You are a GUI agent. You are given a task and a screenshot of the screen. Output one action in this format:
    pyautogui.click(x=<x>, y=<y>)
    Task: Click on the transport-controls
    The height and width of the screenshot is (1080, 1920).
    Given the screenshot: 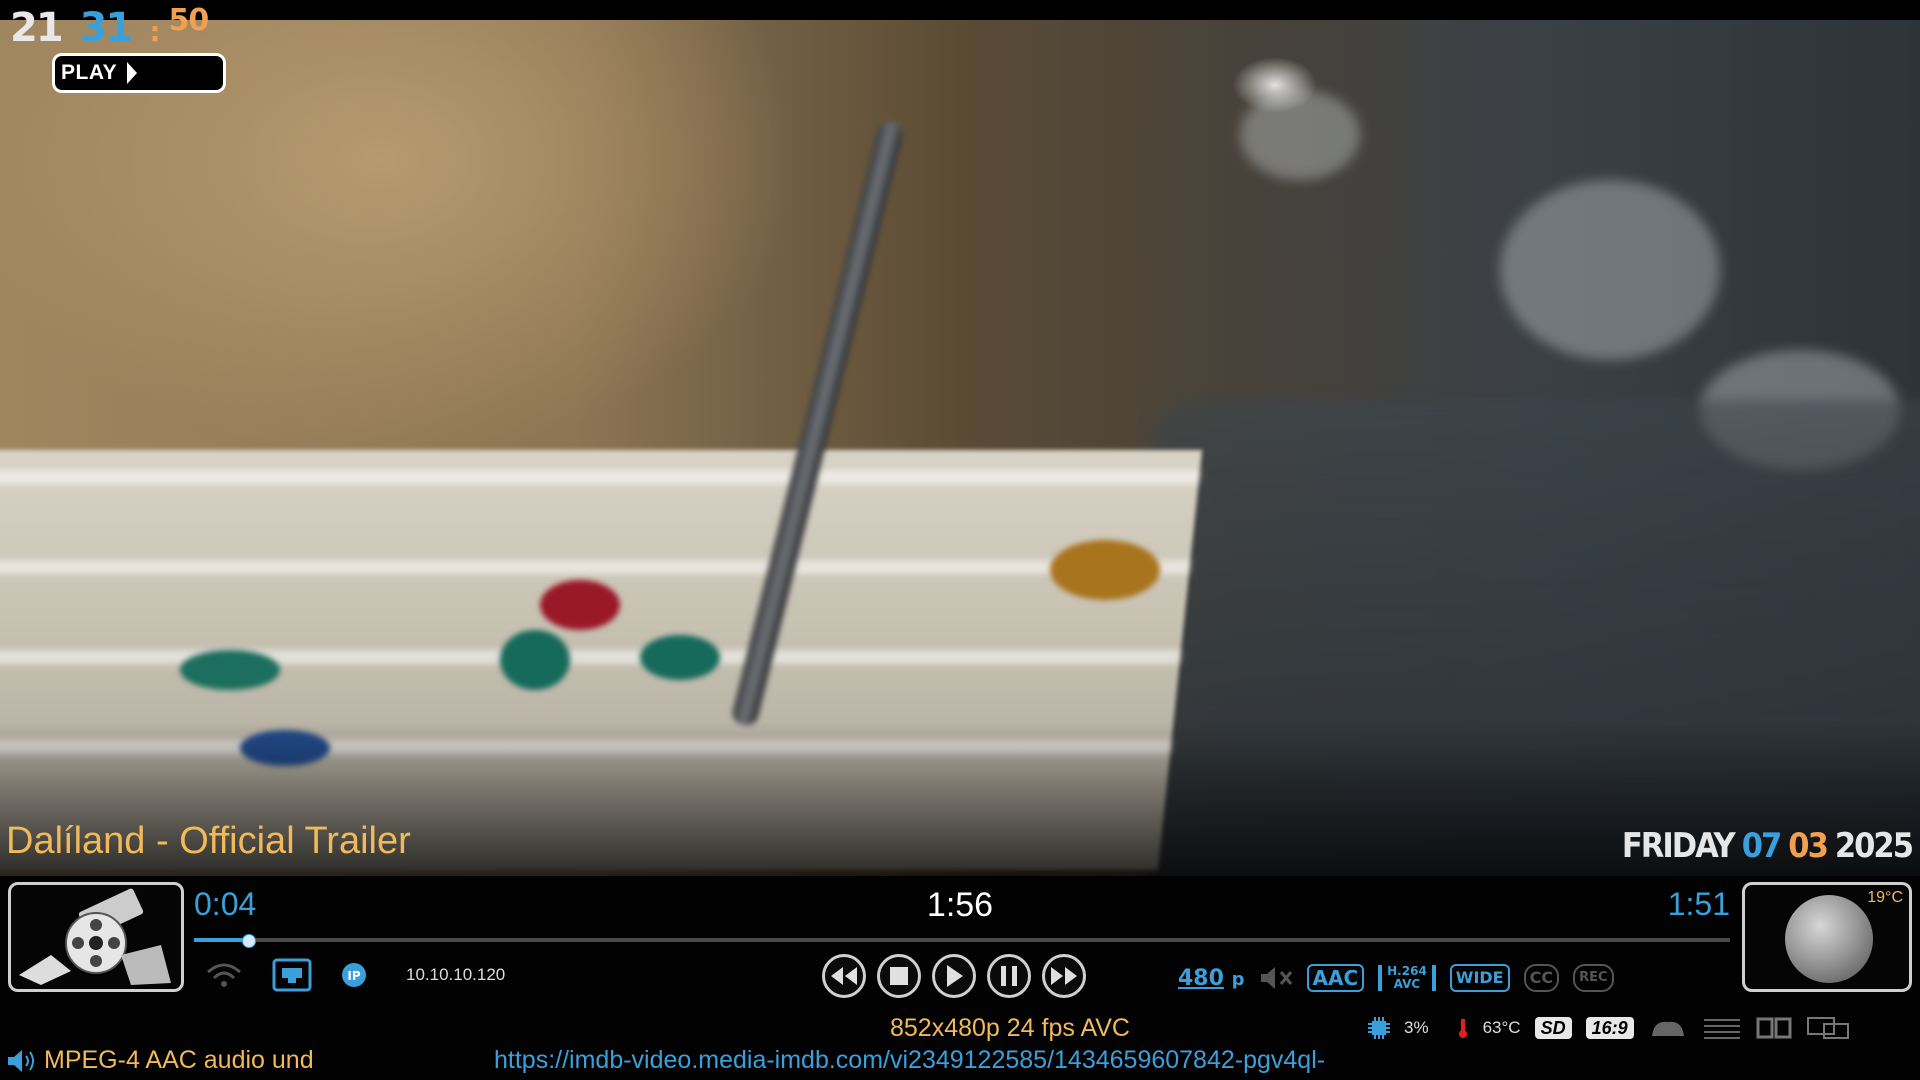 What is the action you would take?
    pyautogui.click(x=954, y=976)
    